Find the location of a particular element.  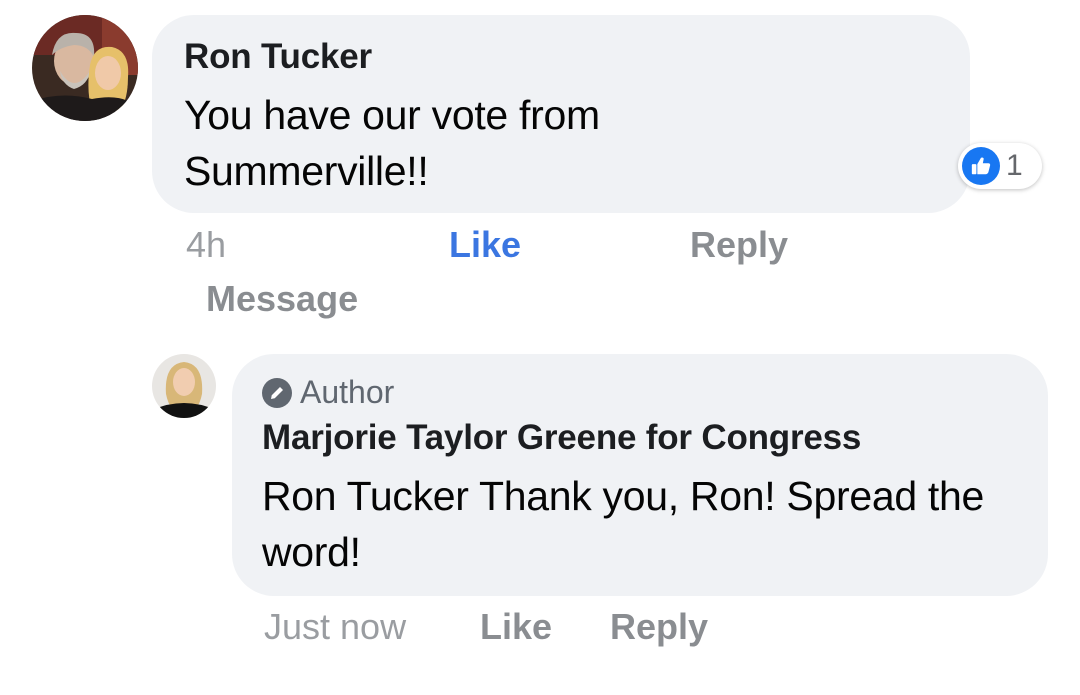

comment-author-name: Ron Tucker is located at coordinates (278, 57).